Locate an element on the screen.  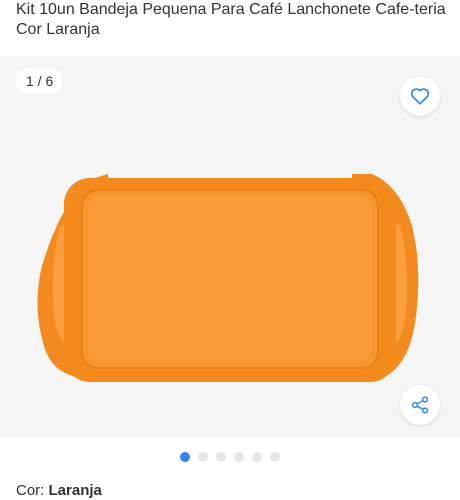
share-icon is located at coordinates (420, 405).